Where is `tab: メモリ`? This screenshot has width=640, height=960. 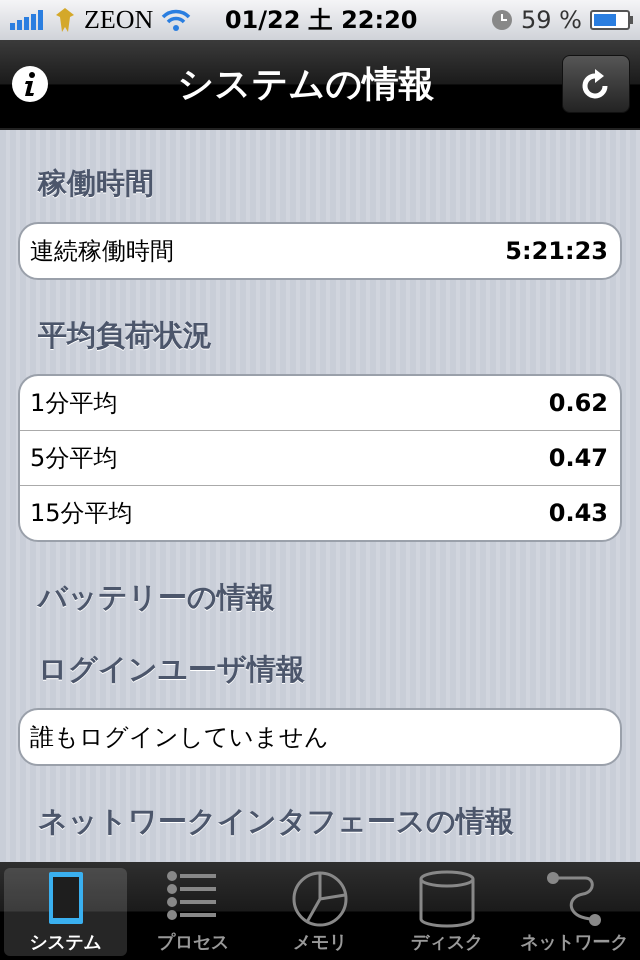 tab: メモリ is located at coordinates (320, 912).